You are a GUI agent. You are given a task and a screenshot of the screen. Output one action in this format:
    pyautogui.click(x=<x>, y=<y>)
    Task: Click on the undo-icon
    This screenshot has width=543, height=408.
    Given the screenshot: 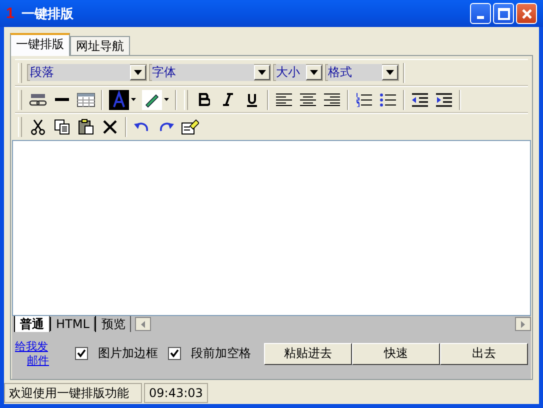 What is the action you would take?
    pyautogui.click(x=142, y=126)
    